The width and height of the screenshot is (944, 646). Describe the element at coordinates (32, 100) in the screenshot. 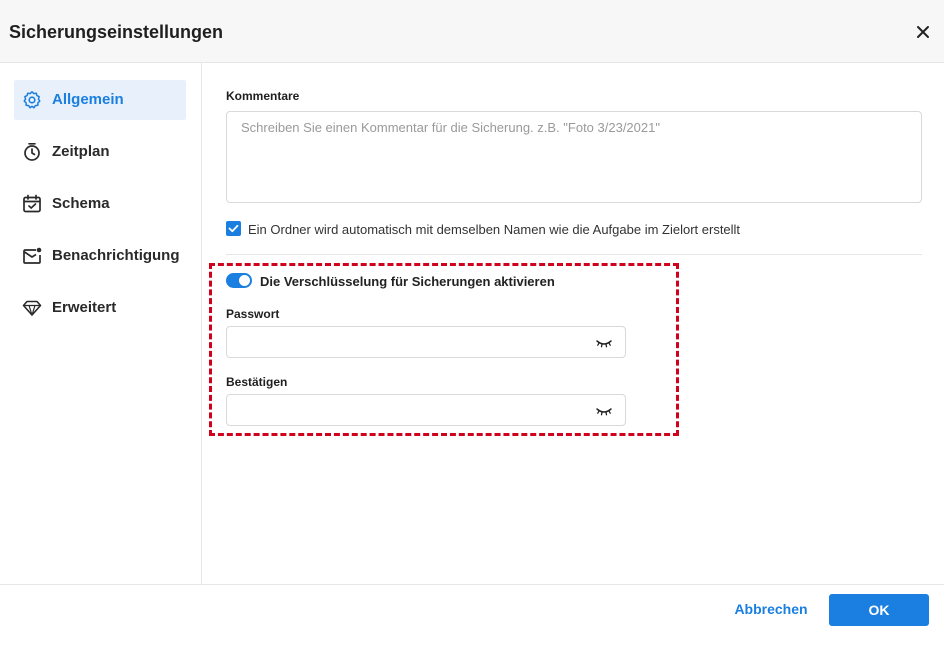

I see `gear-icon` at that location.